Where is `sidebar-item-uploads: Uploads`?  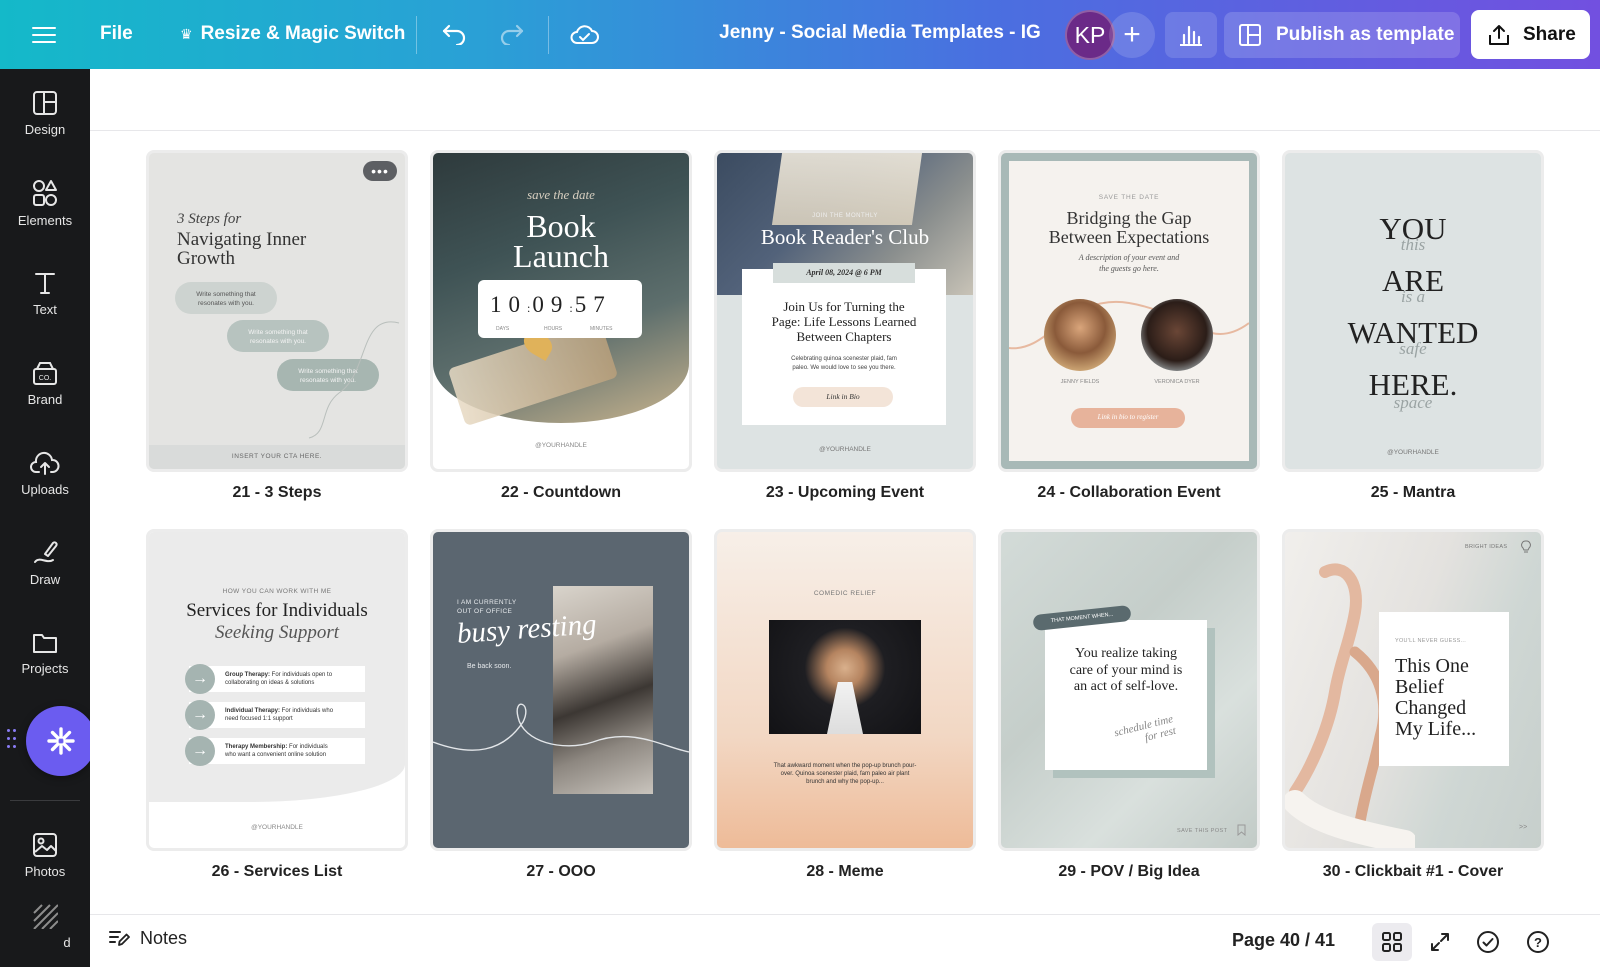
sidebar-item-uploads: Uploads is located at coordinates (45, 473).